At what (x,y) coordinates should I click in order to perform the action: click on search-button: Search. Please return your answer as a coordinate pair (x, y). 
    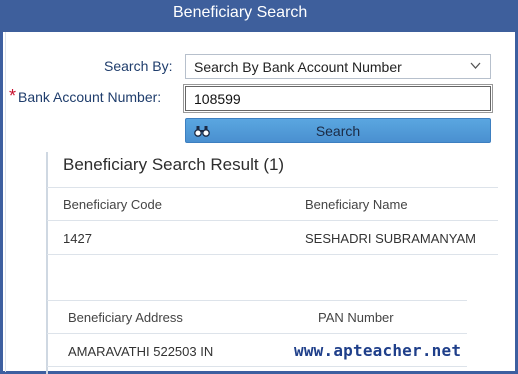
    Looking at the image, I should click on (338, 130).